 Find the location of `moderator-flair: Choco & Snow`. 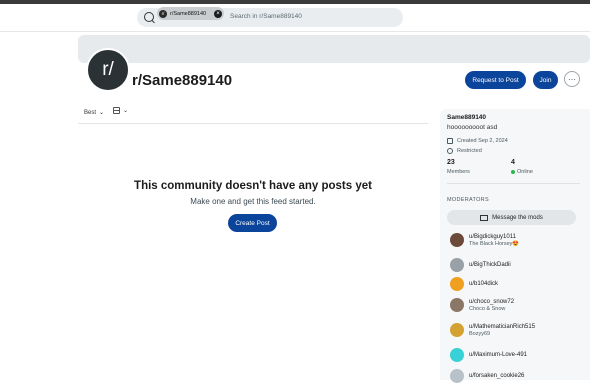

moderator-flair: Choco & Snow is located at coordinates (487, 308).